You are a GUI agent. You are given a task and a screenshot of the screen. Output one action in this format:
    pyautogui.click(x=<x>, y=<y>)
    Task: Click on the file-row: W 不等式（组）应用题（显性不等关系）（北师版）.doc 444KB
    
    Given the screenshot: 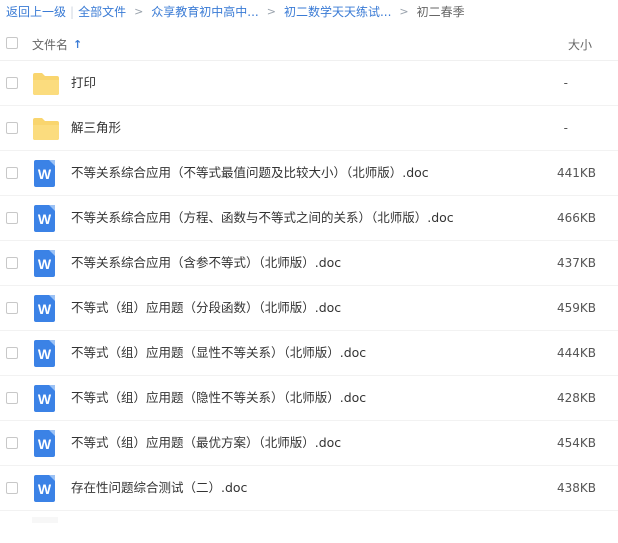 What is the action you would take?
    pyautogui.click(x=309, y=353)
    